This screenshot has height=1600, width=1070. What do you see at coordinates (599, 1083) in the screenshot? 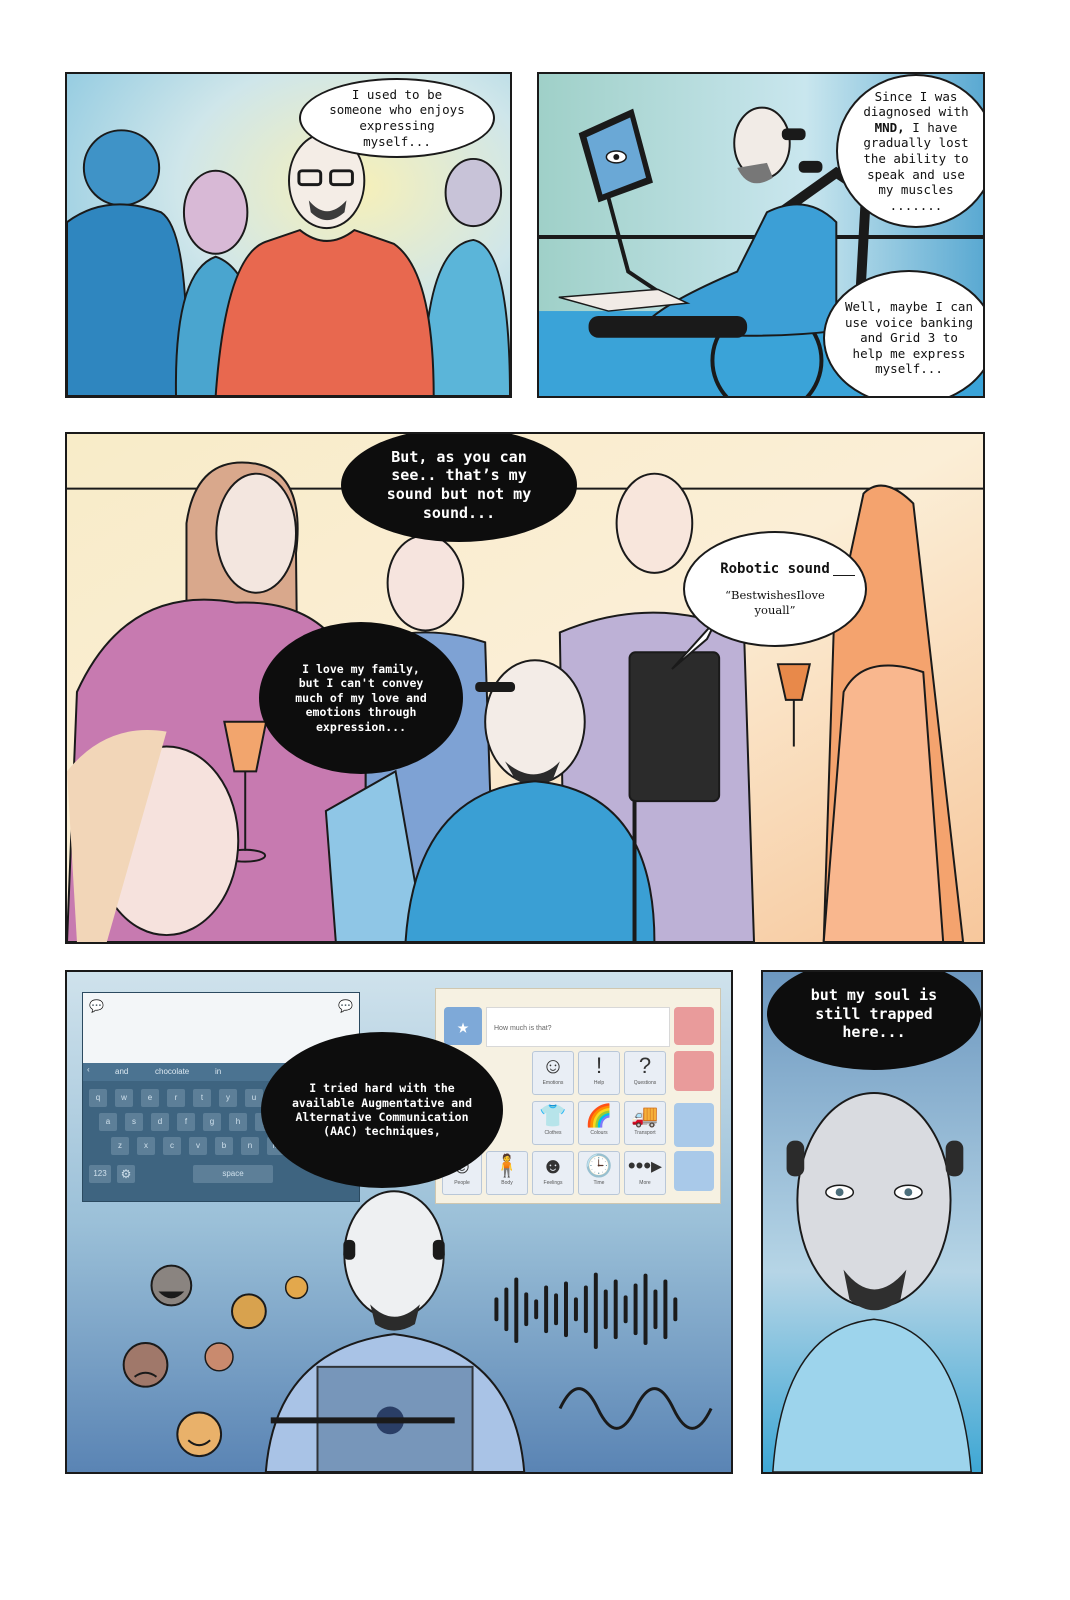
I see `symbol-label: Help` at bounding box center [599, 1083].